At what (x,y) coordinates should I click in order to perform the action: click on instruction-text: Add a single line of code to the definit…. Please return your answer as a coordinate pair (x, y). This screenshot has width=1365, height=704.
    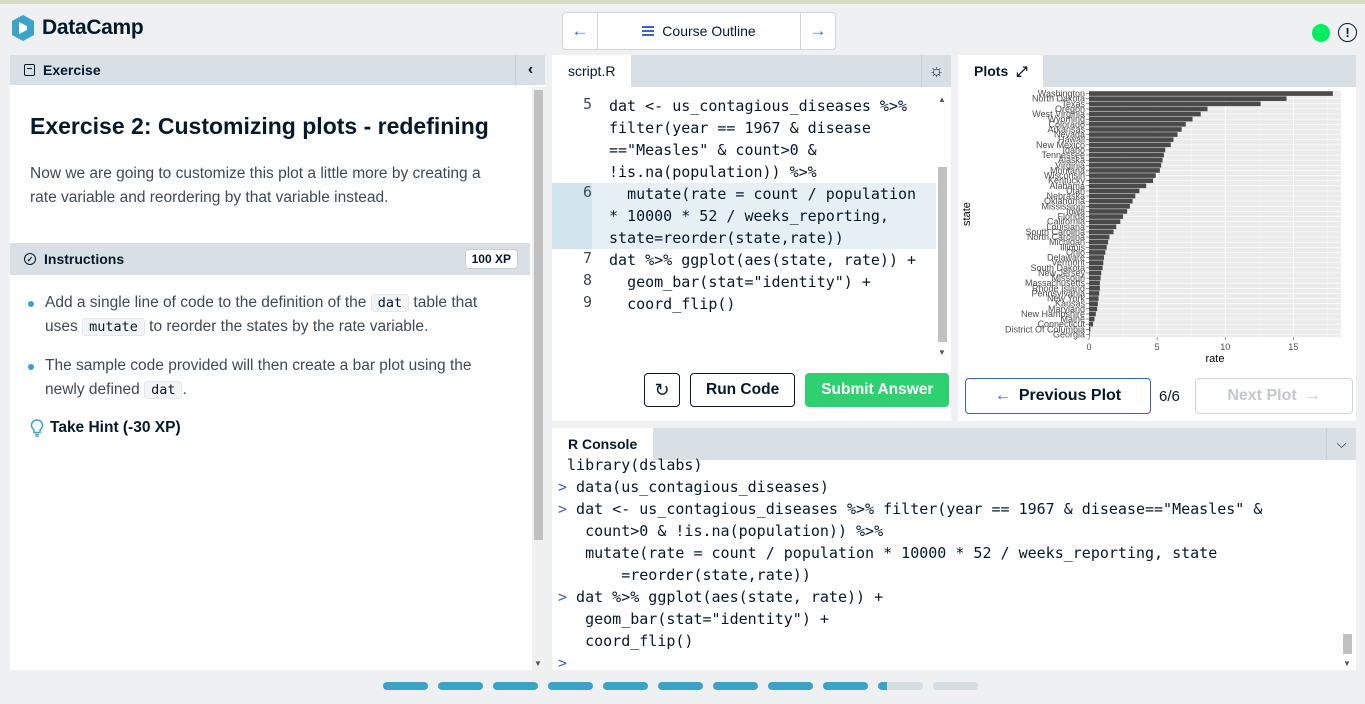
    Looking at the image, I should click on (208, 302).